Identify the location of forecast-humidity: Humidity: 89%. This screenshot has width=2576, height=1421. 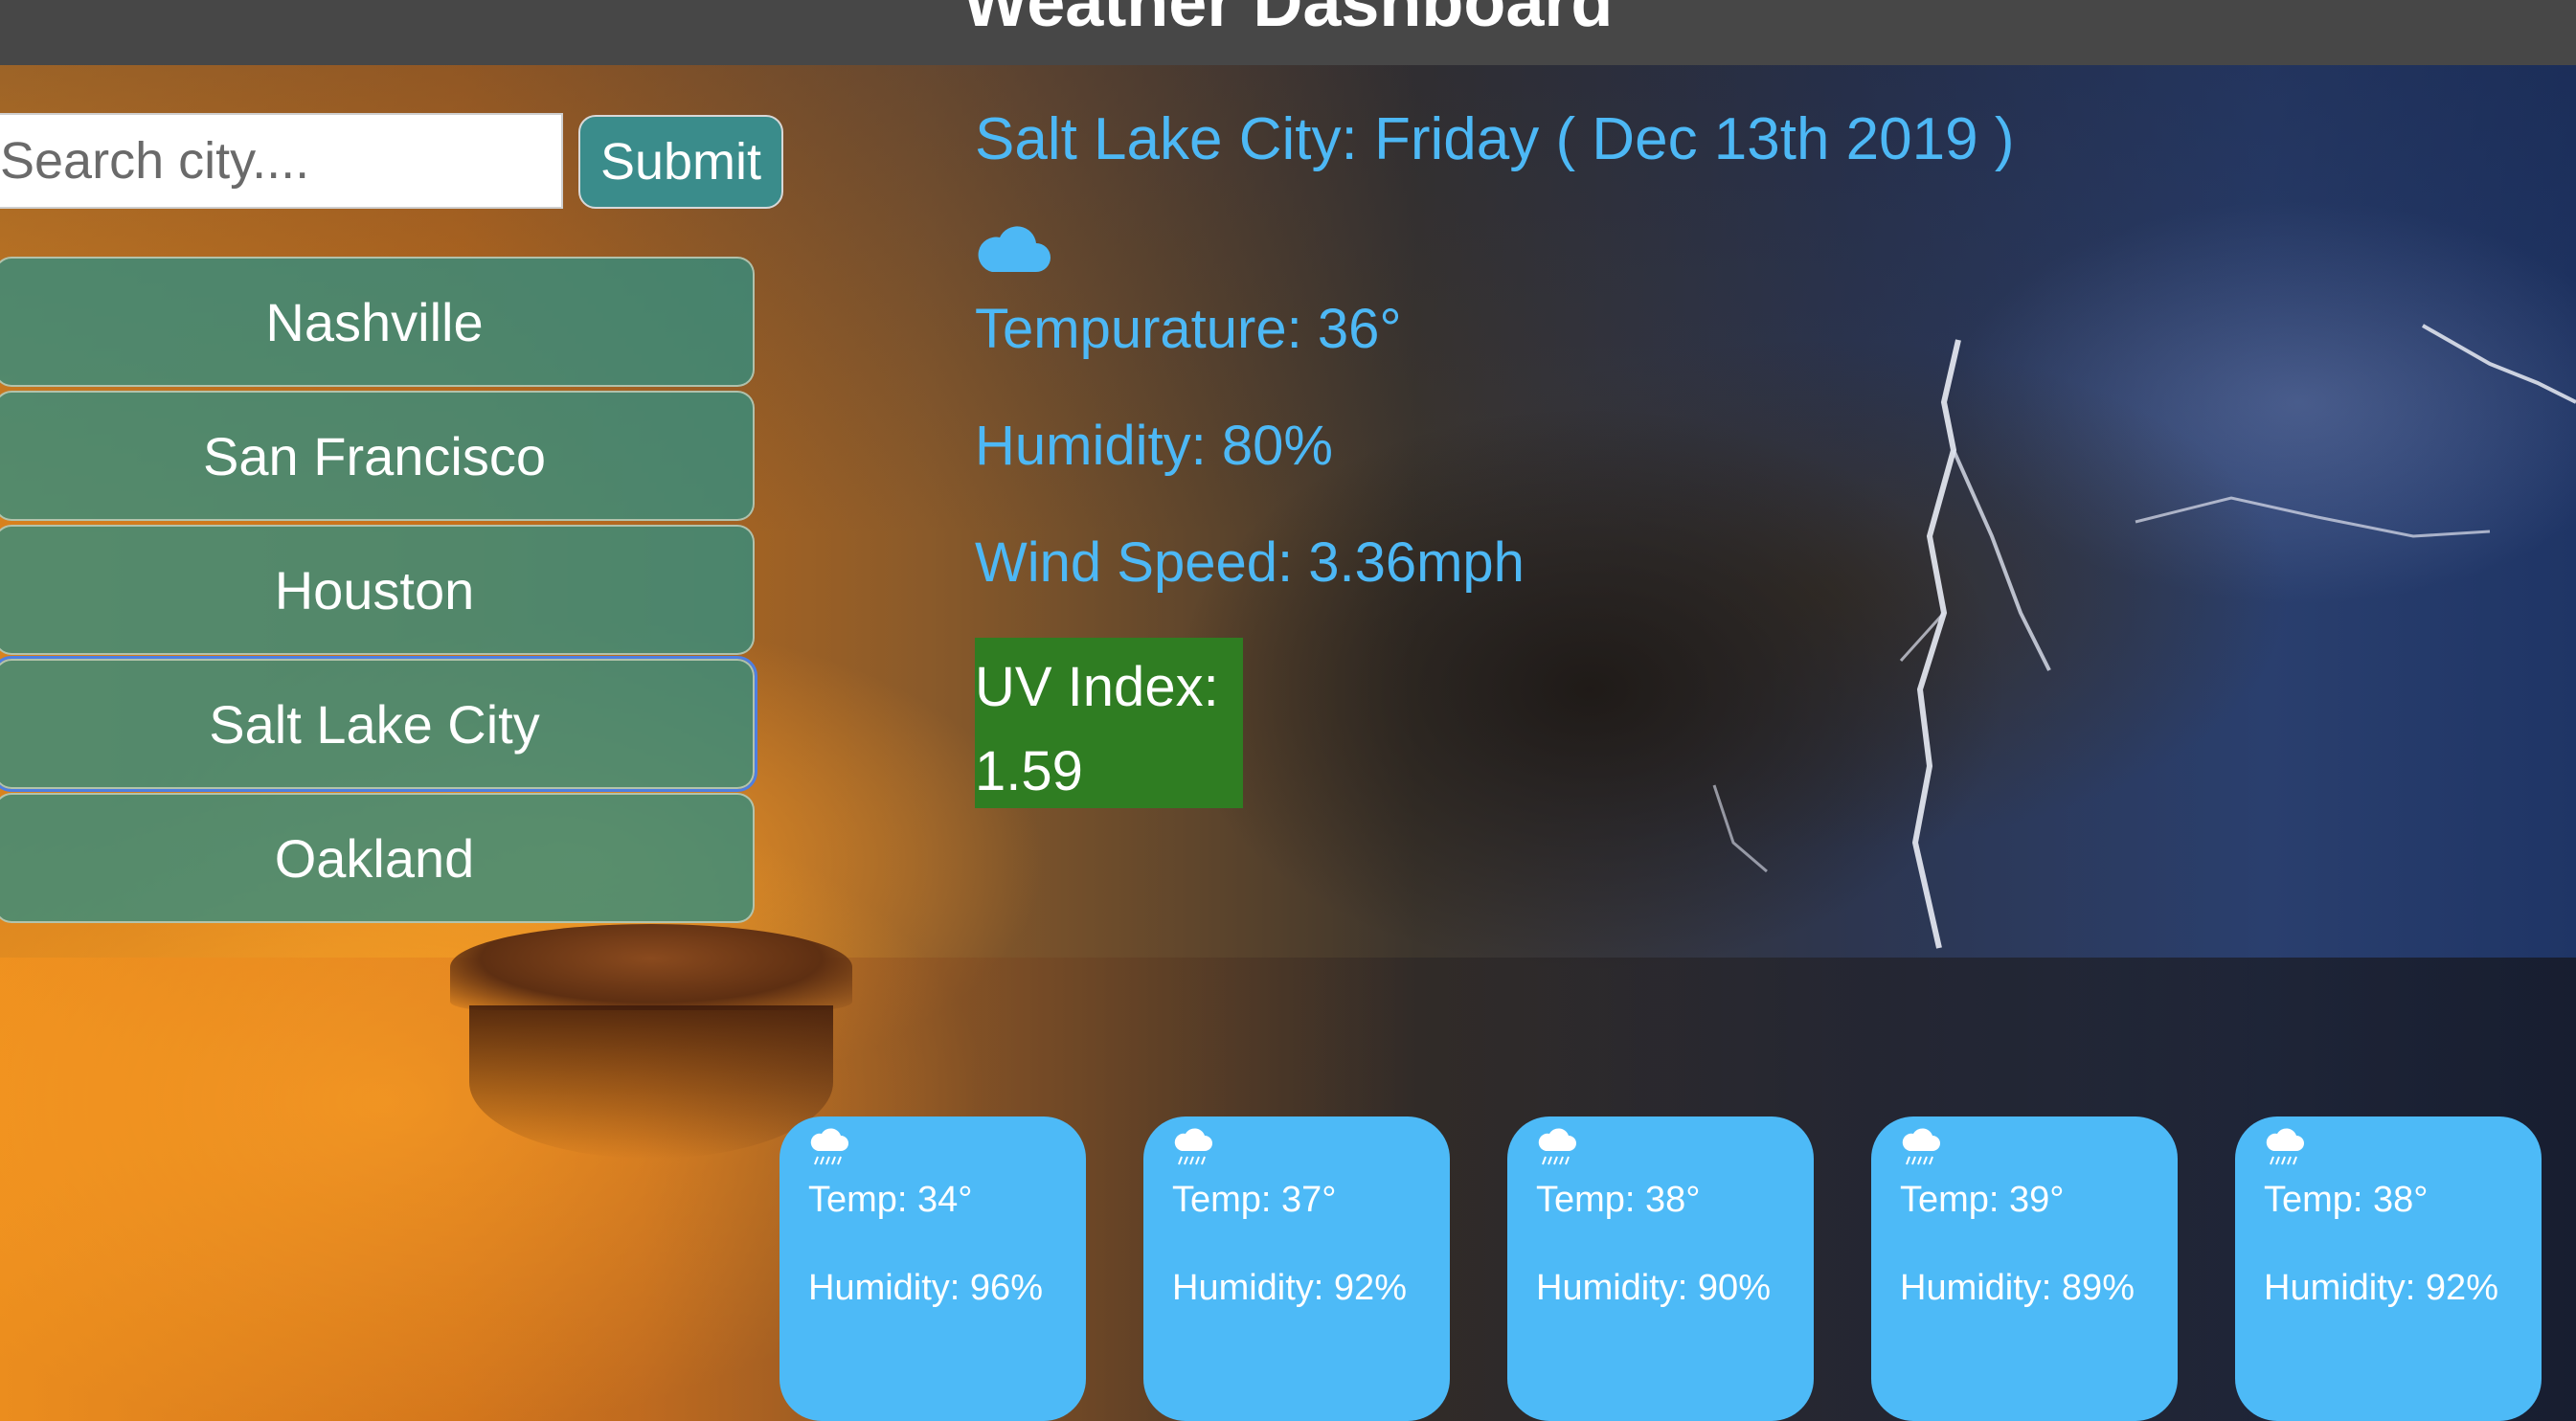
(2017, 1288).